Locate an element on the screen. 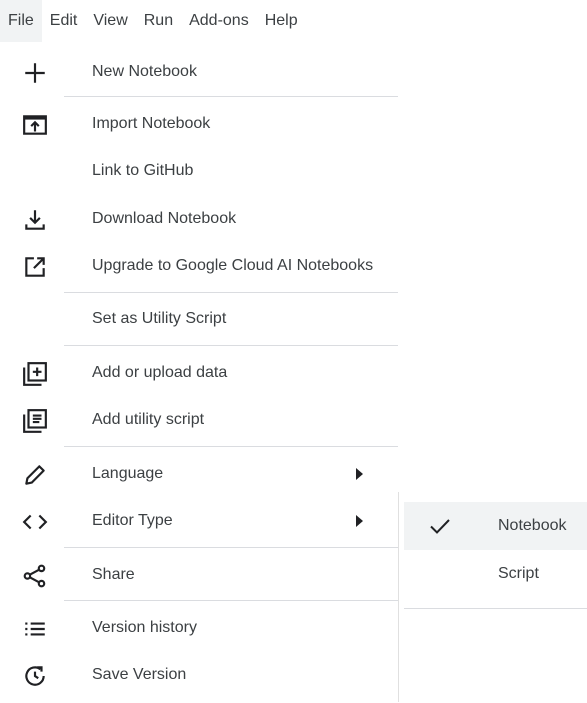  share-icon is located at coordinates (35, 576).